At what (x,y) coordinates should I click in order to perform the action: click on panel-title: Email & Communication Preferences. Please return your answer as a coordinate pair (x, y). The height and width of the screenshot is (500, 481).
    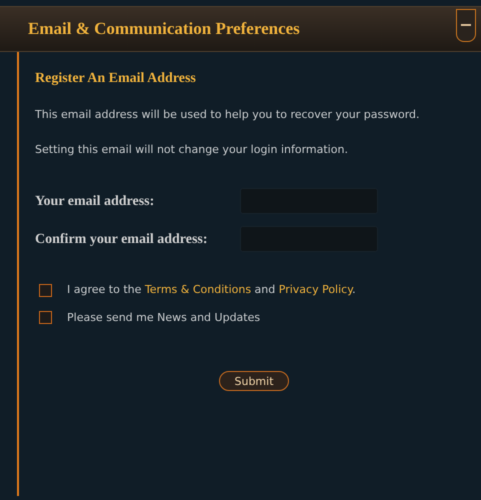
    Looking at the image, I should click on (164, 29).